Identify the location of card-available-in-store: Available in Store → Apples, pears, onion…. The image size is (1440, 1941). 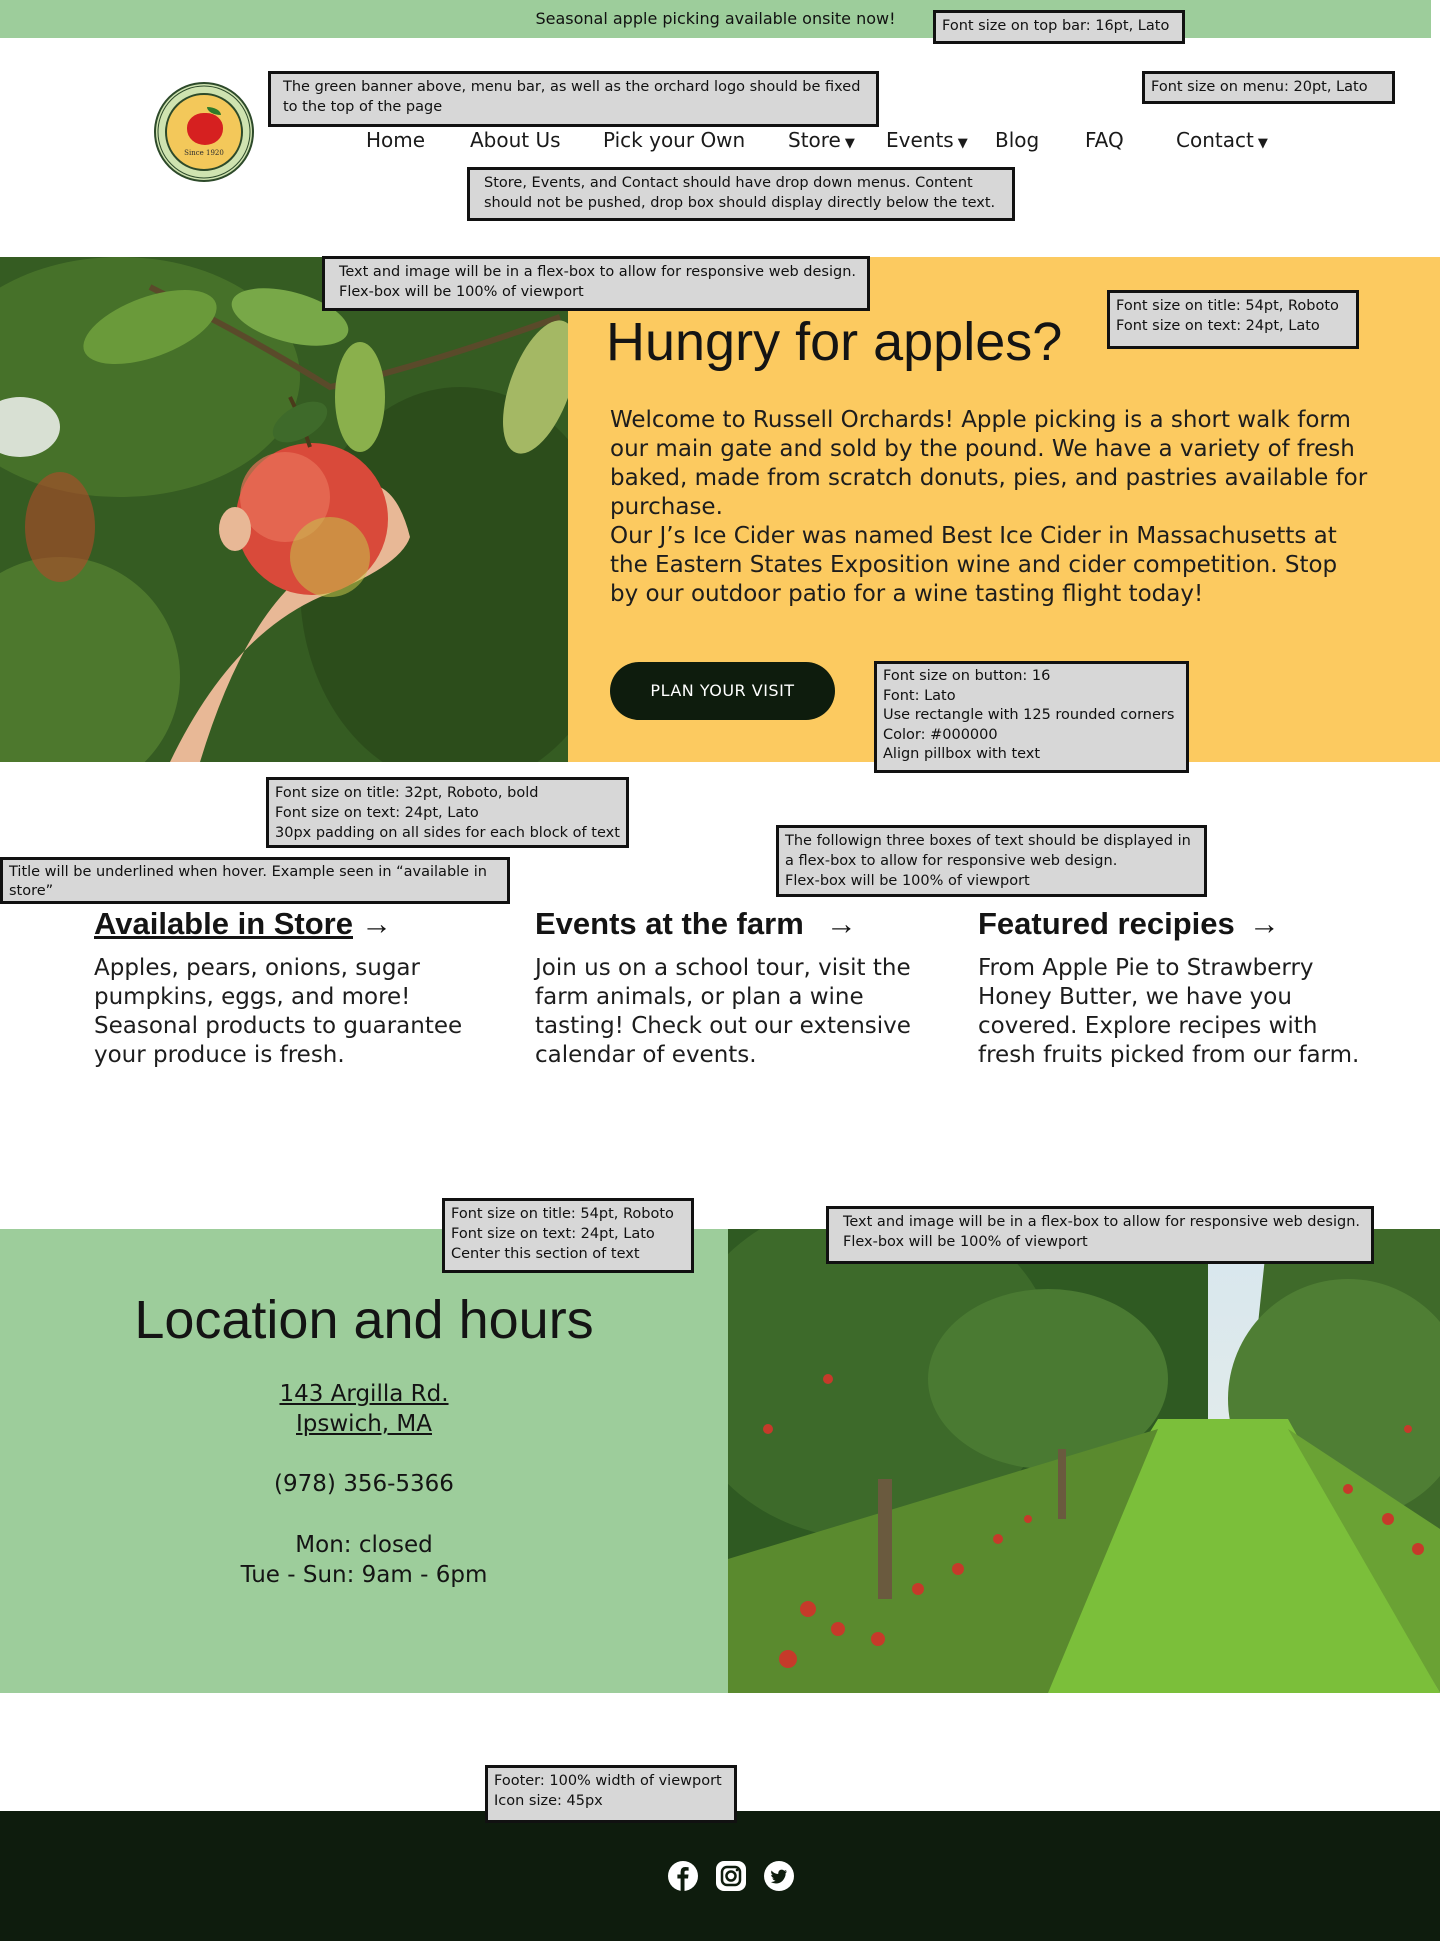
(294, 985).